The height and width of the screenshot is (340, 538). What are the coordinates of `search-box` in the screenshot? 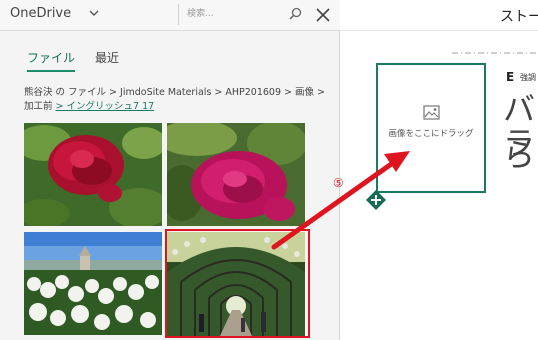 It's located at (242, 14).